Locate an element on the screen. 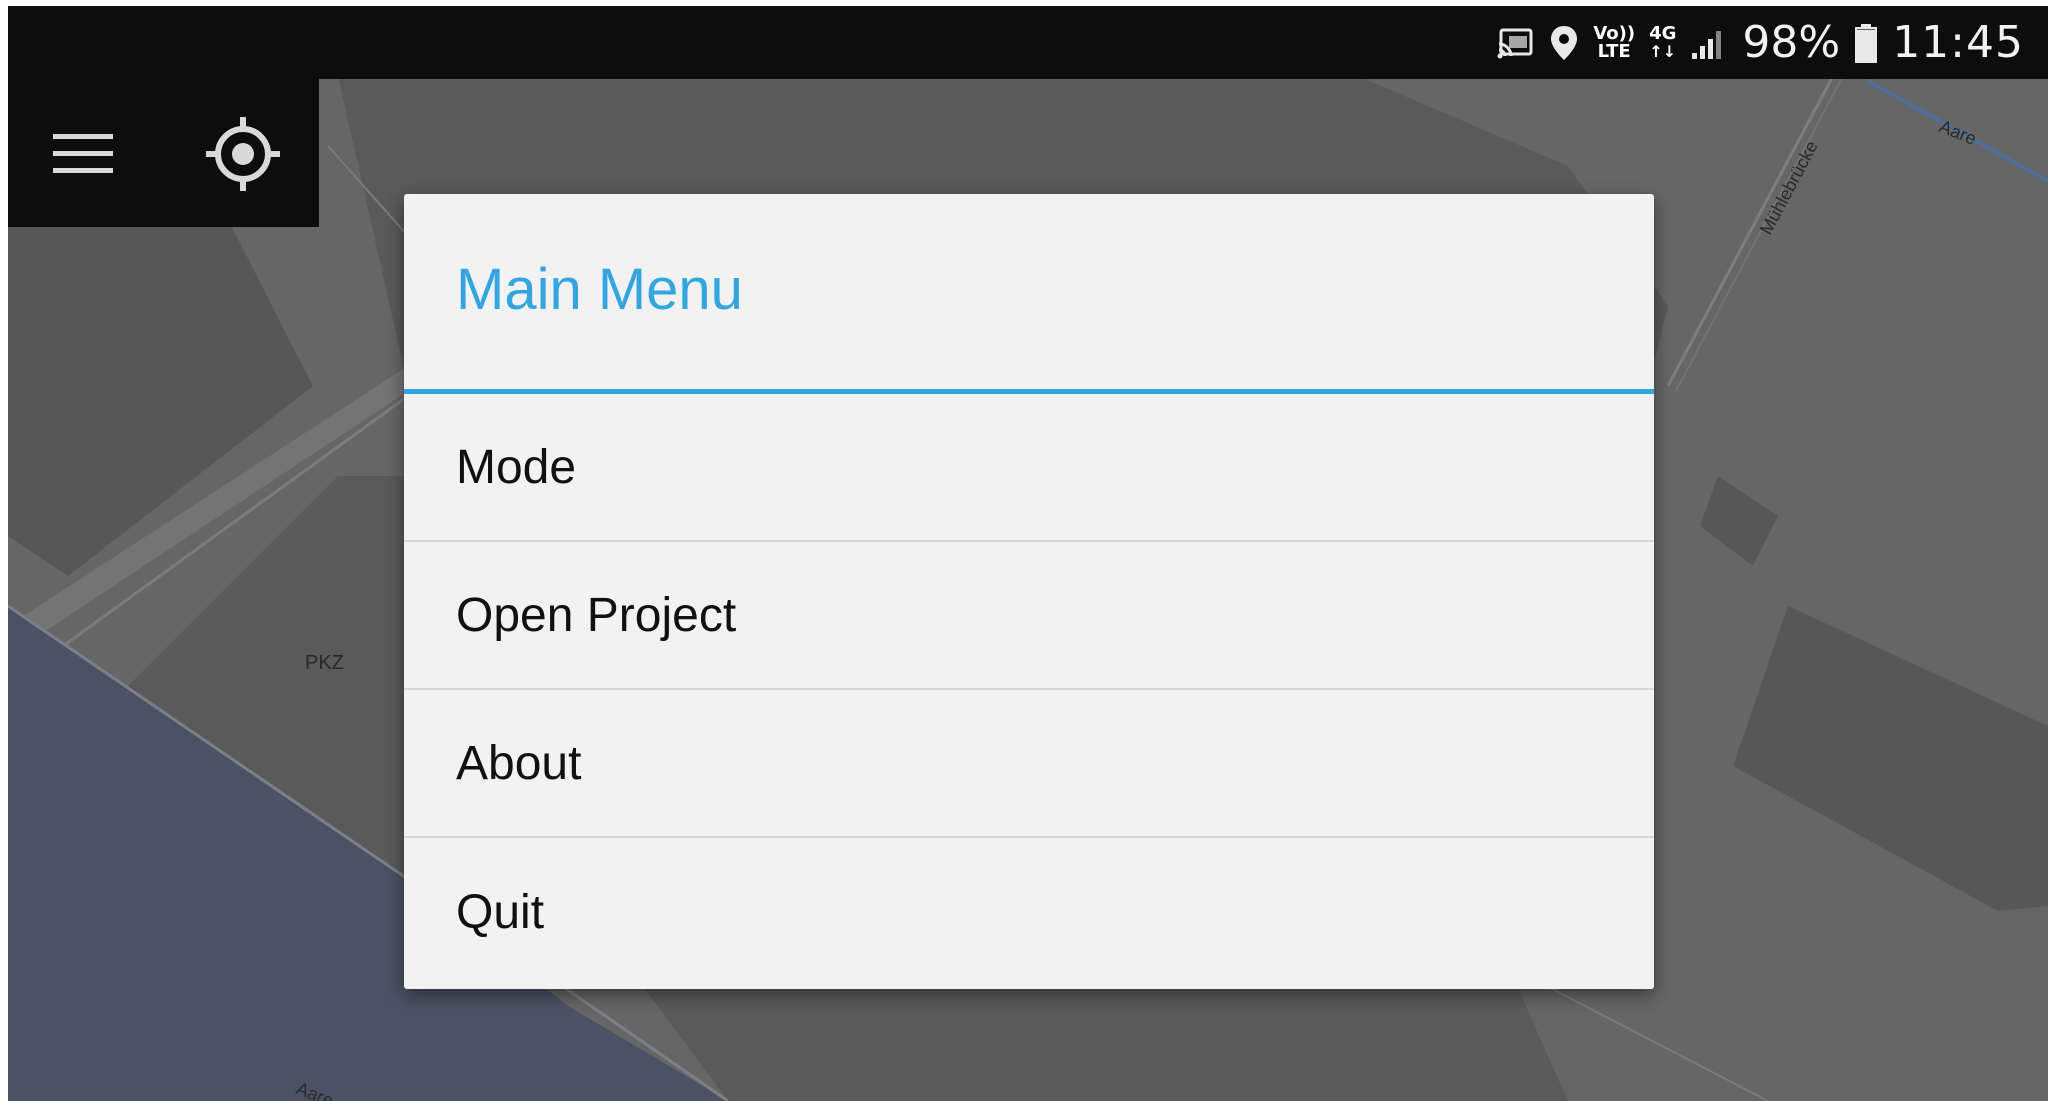 Image resolution: width=2050 pixels, height=1101 pixels. menu-item-quit: Quit is located at coordinates (1029, 912).